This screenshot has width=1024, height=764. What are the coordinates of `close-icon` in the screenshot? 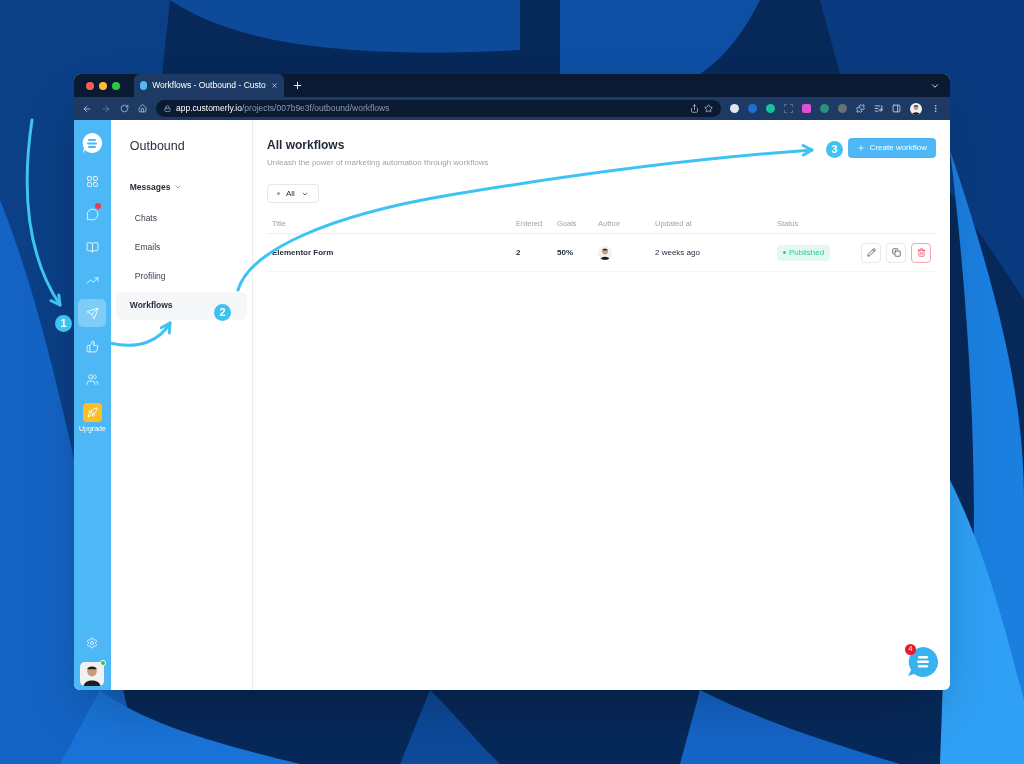 It's located at (274, 85).